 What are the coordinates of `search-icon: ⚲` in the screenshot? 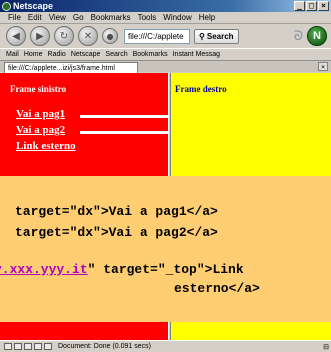 It's located at (202, 36).